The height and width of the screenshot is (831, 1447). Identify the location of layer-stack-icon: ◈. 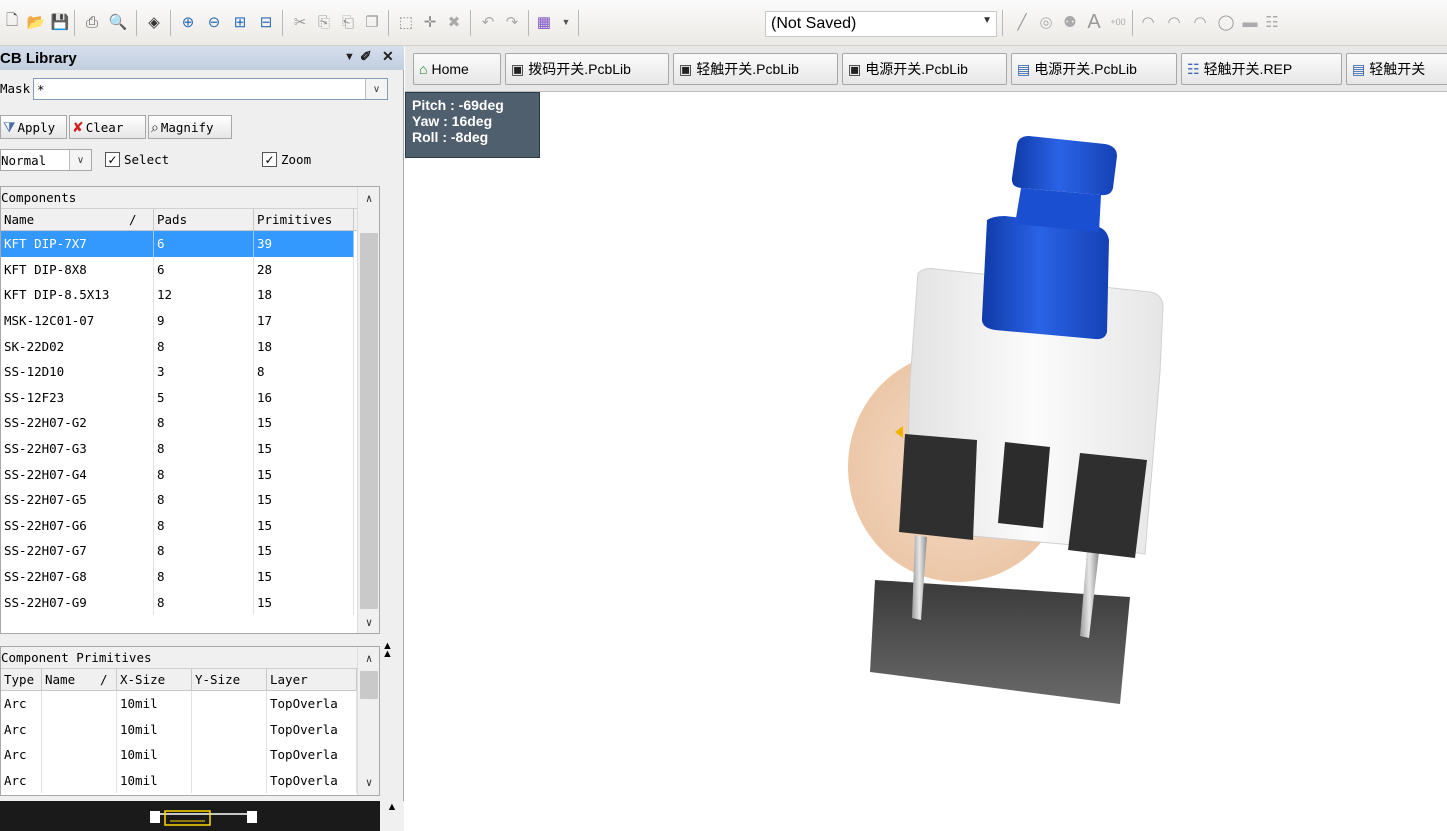
(154, 22).